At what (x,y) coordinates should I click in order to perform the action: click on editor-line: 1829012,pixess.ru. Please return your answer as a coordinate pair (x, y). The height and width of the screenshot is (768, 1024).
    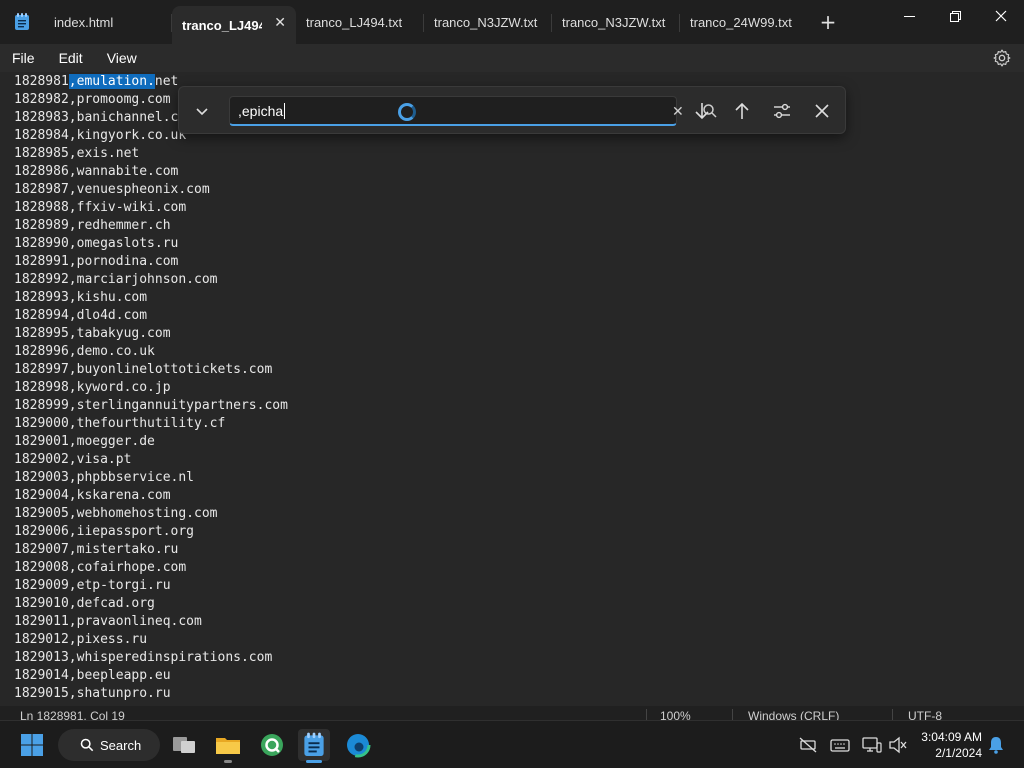
    Looking at the image, I should click on (81, 639).